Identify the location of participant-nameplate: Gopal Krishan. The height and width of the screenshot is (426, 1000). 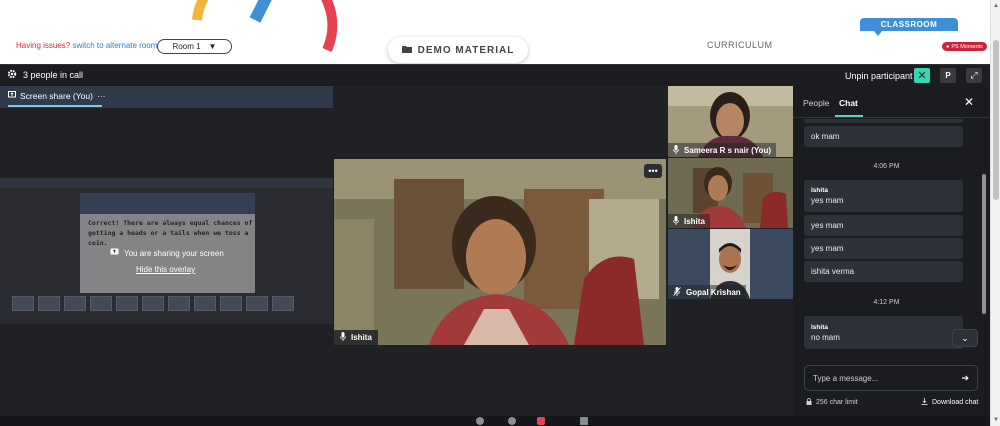
(707, 292).